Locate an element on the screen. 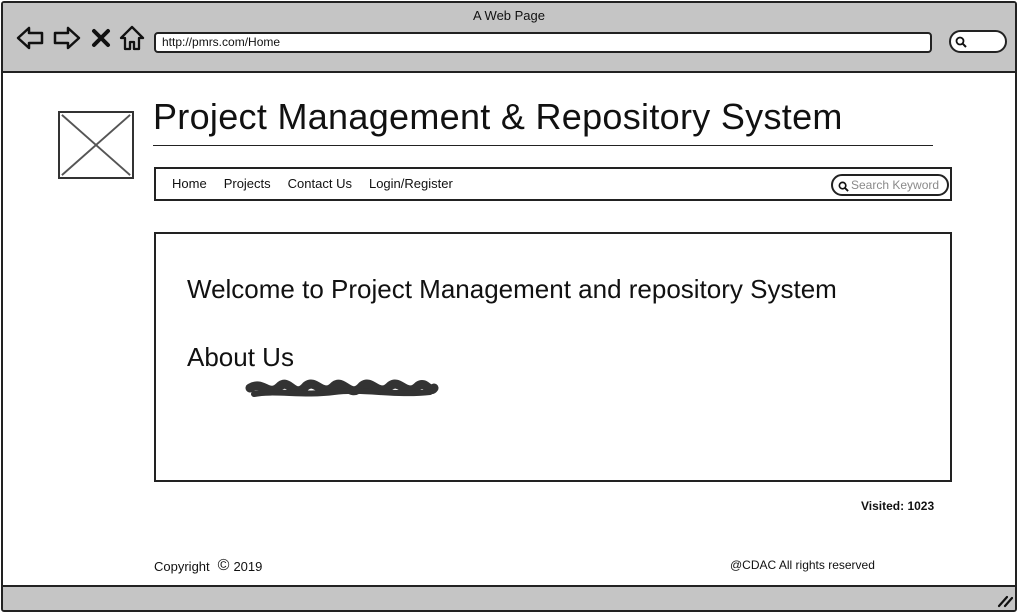 The height and width of the screenshot is (614, 1019). copyright-icon: © is located at coordinates (223, 565).